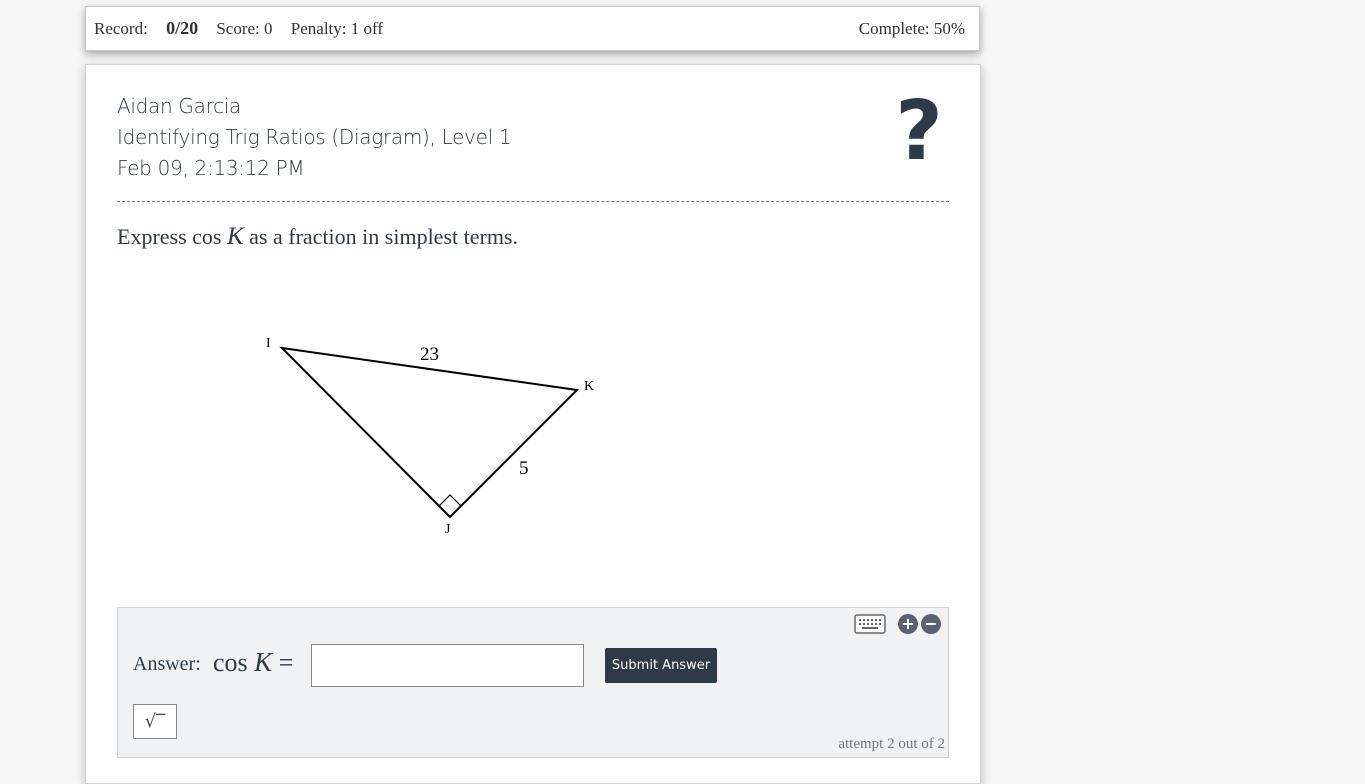 The height and width of the screenshot is (784, 1365). What do you see at coordinates (182, 28) in the screenshot?
I see `record-value: 0/20` at bounding box center [182, 28].